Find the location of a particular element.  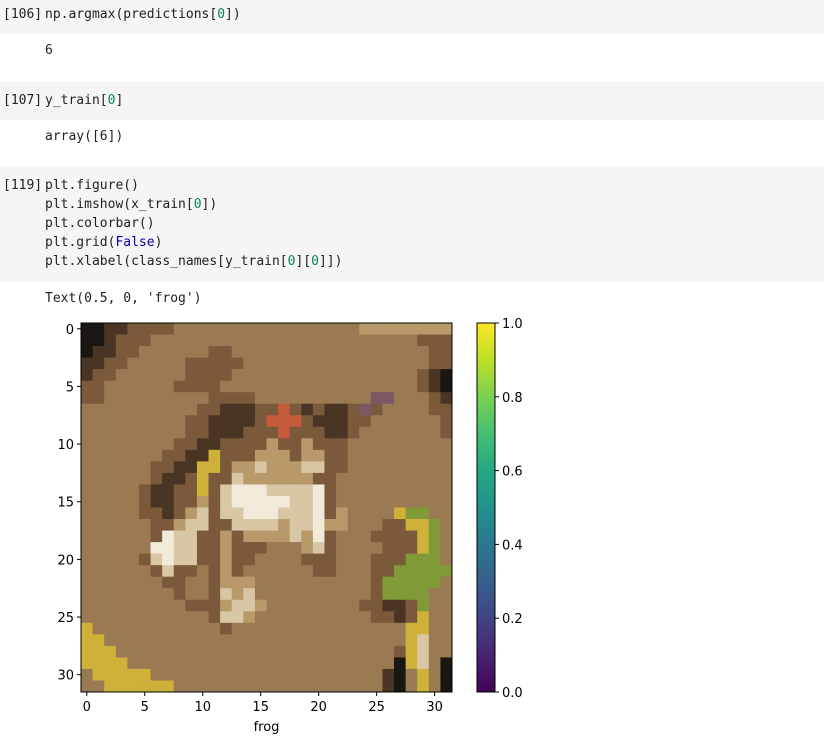

code-line: plt.grid(False) is located at coordinates (103, 242).